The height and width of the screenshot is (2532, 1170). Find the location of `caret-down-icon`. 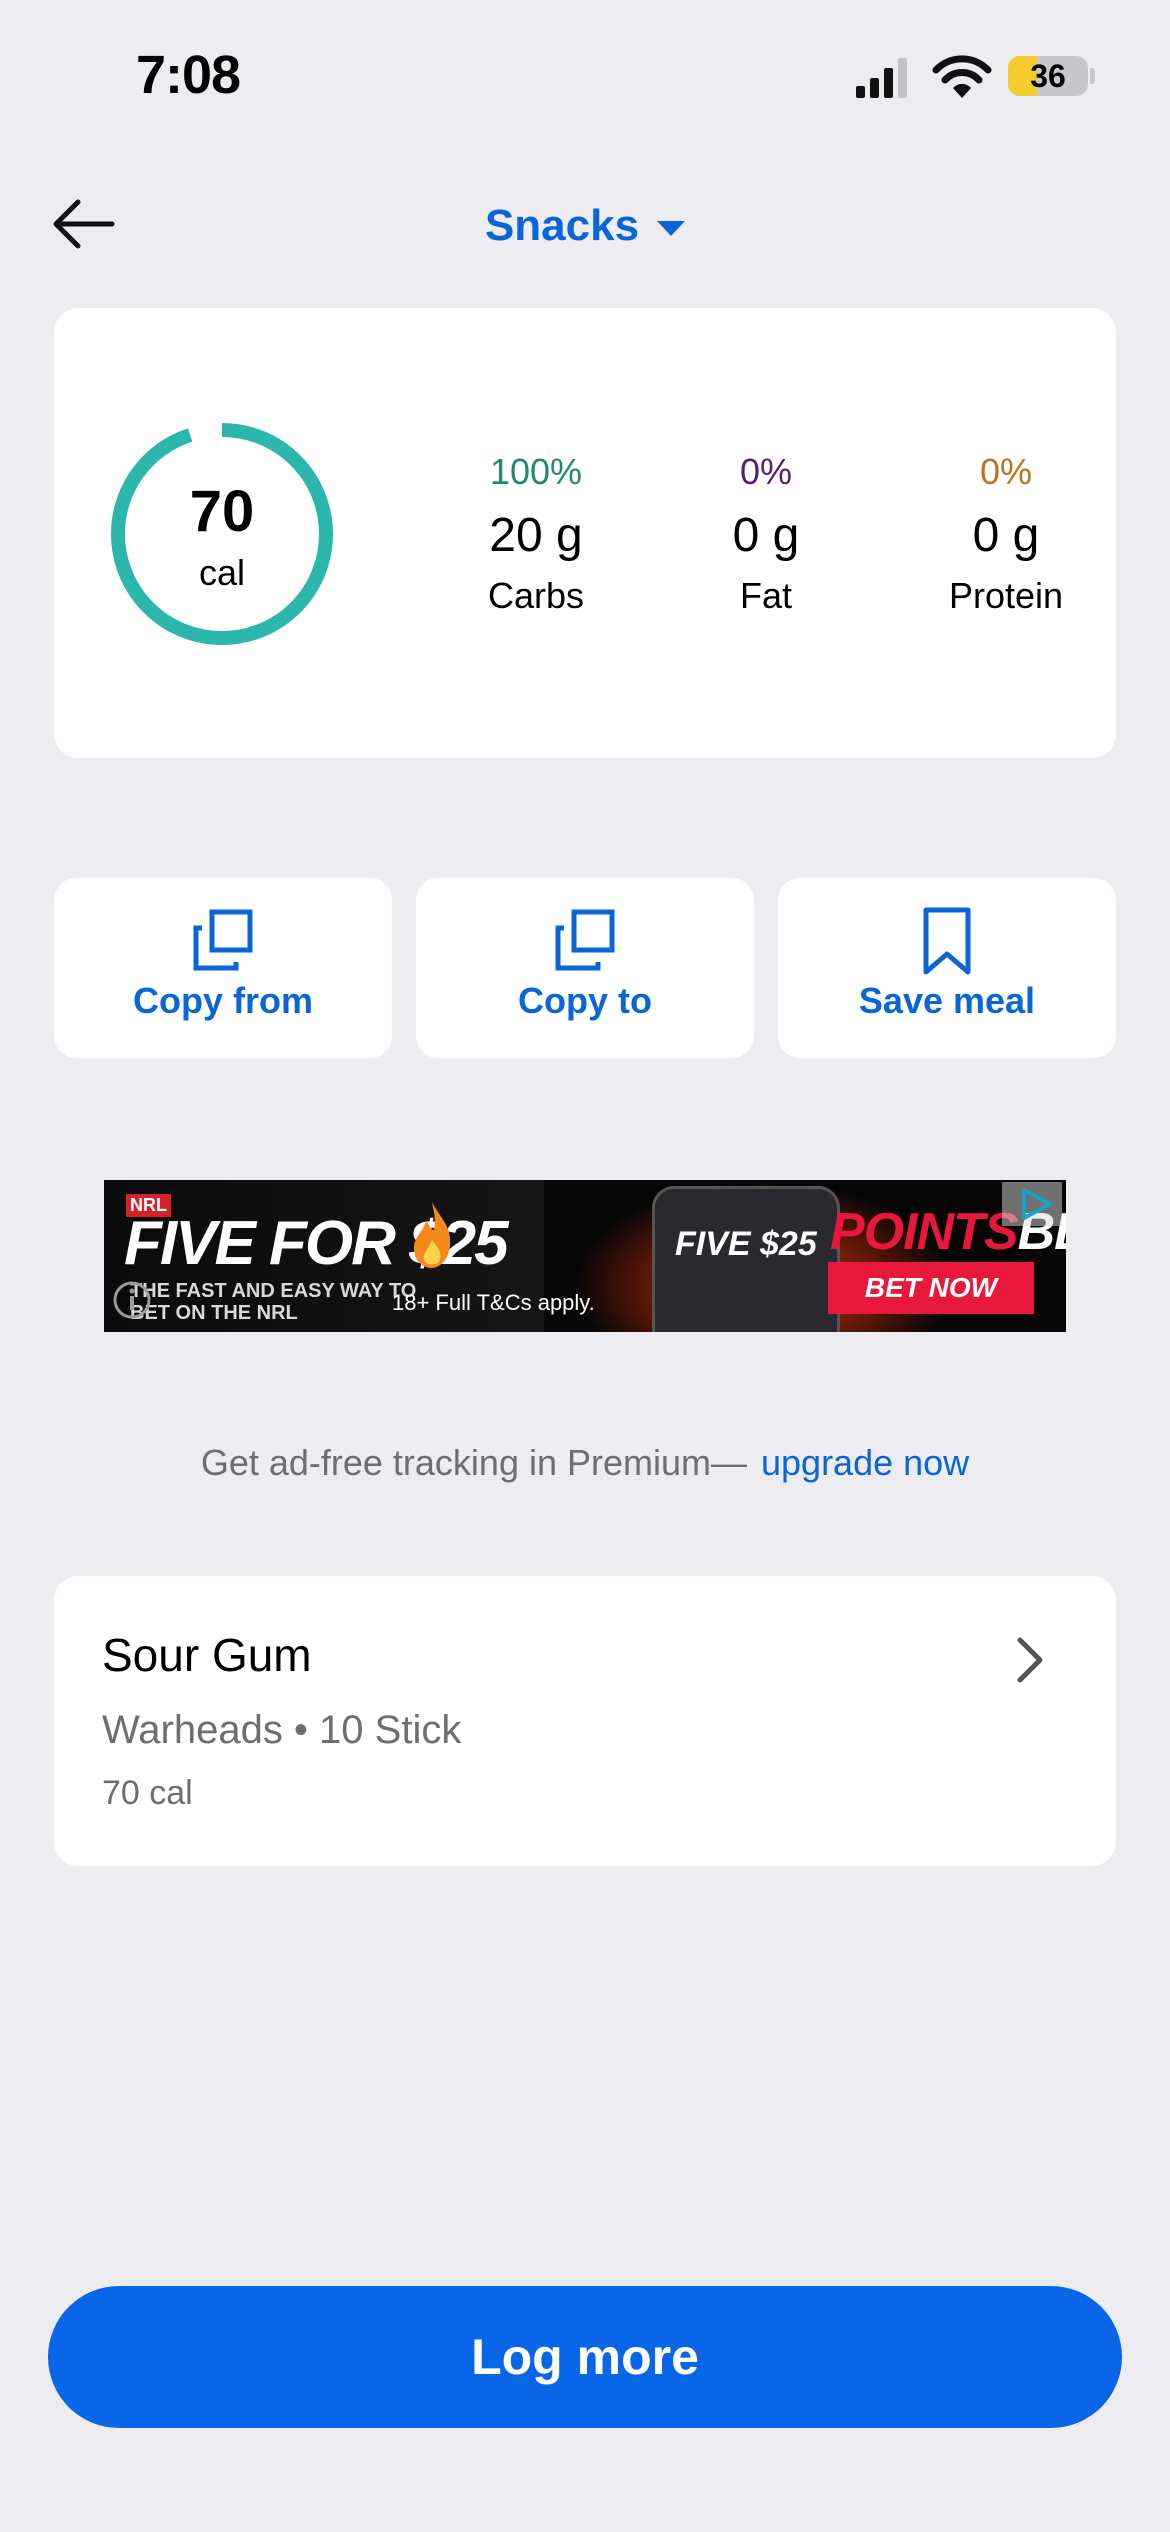

caret-down-icon is located at coordinates (671, 228).